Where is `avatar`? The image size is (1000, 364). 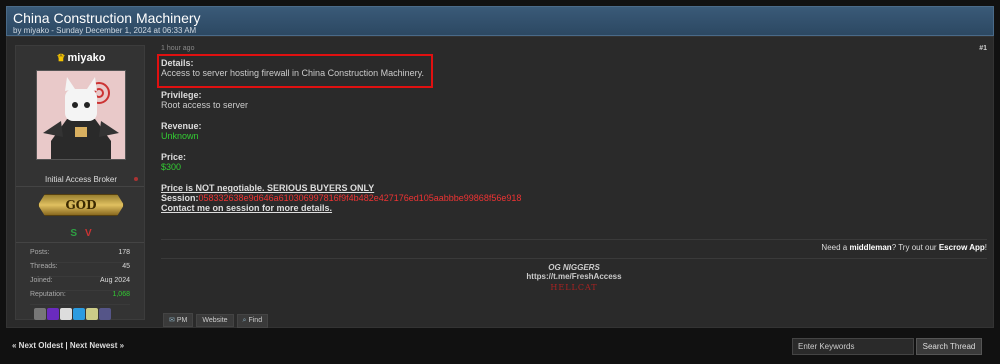 avatar is located at coordinates (81, 115).